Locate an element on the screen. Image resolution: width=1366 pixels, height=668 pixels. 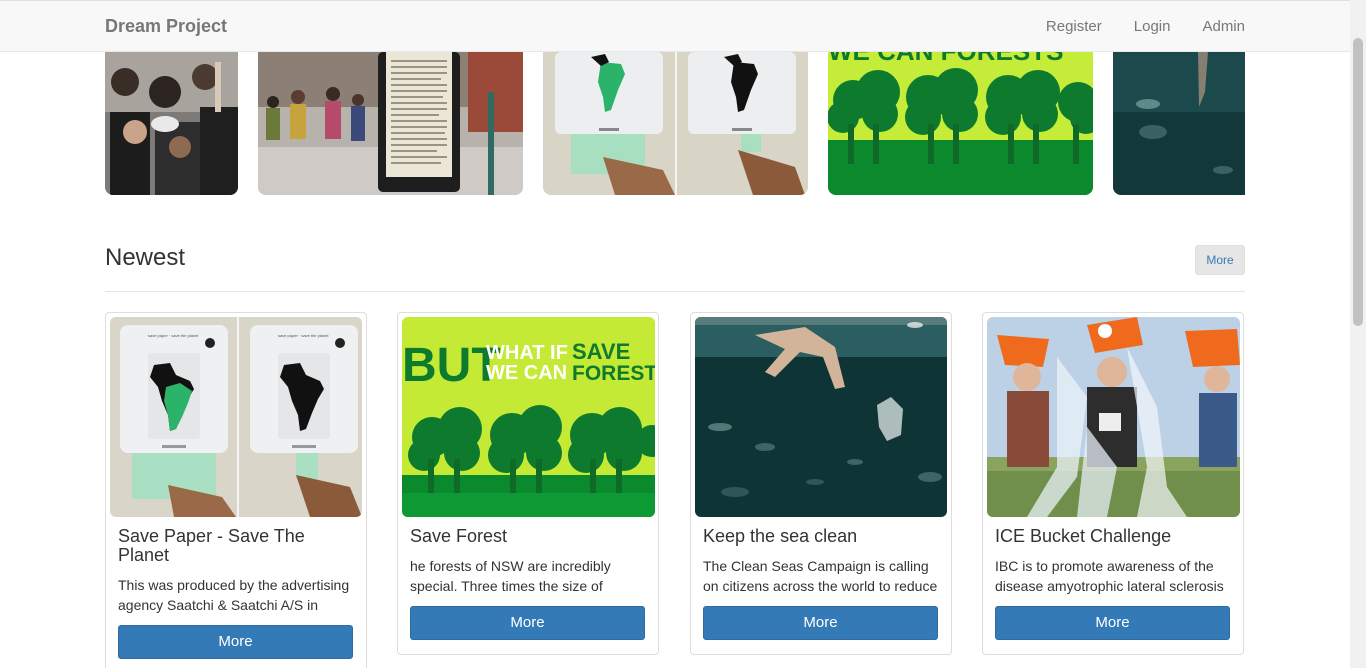
forest-wecan-text: WE CAN is located at coordinates (526, 373).